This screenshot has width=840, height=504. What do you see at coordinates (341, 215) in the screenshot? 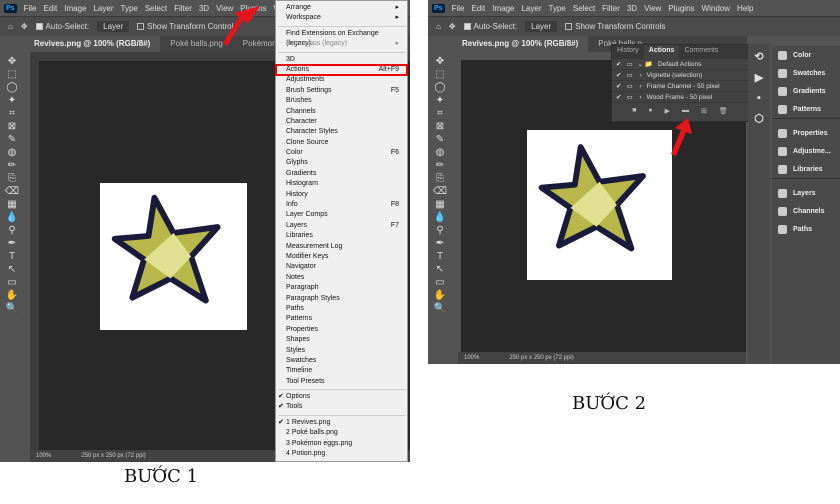
I see `window-menu-item: Layer Comps` at bounding box center [341, 215].